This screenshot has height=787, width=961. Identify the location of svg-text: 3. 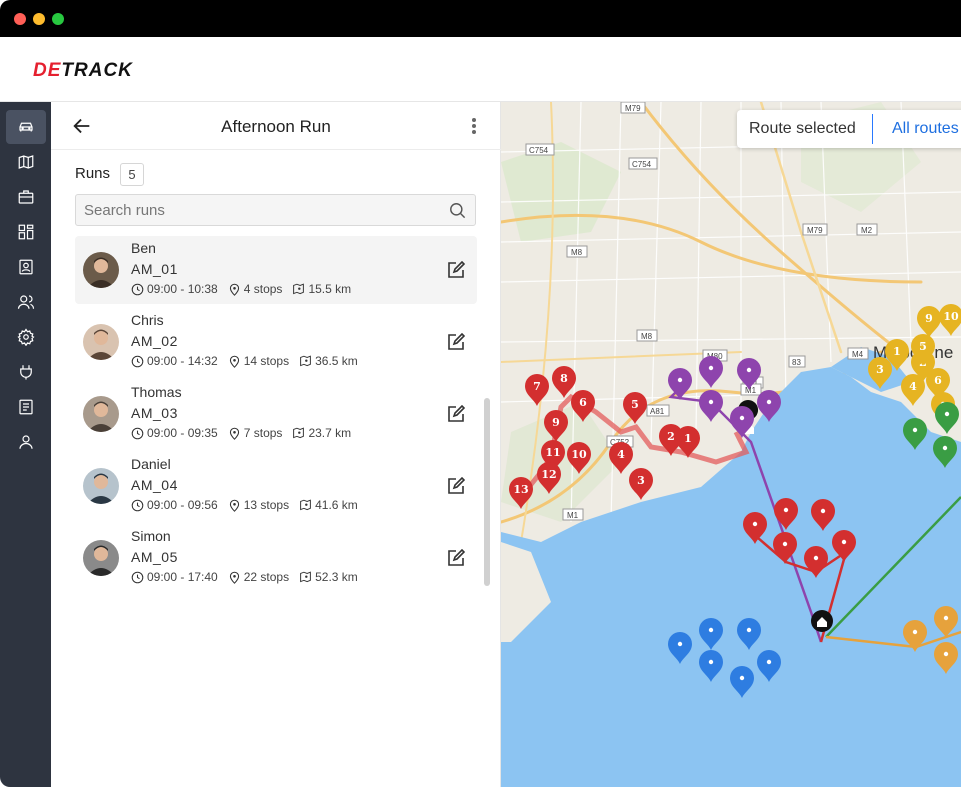
(880, 369).